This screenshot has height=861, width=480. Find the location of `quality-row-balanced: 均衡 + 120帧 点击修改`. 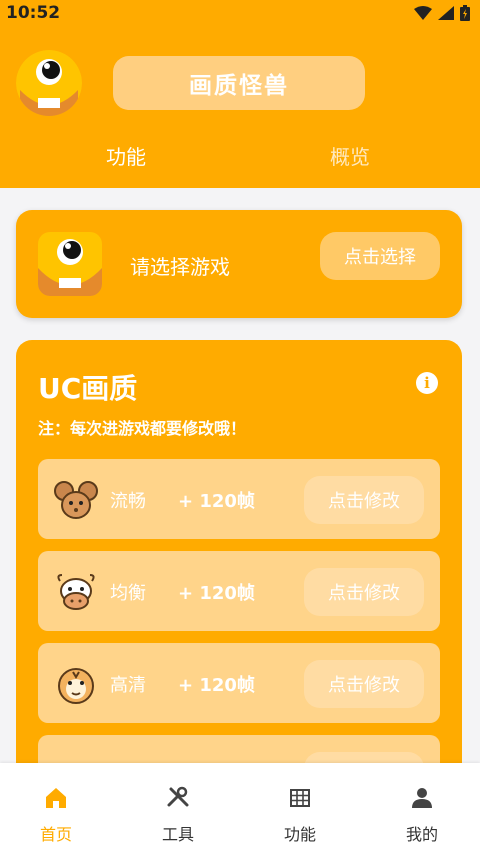

quality-row-balanced: 均衡 + 120帧 点击修改 is located at coordinates (239, 591).